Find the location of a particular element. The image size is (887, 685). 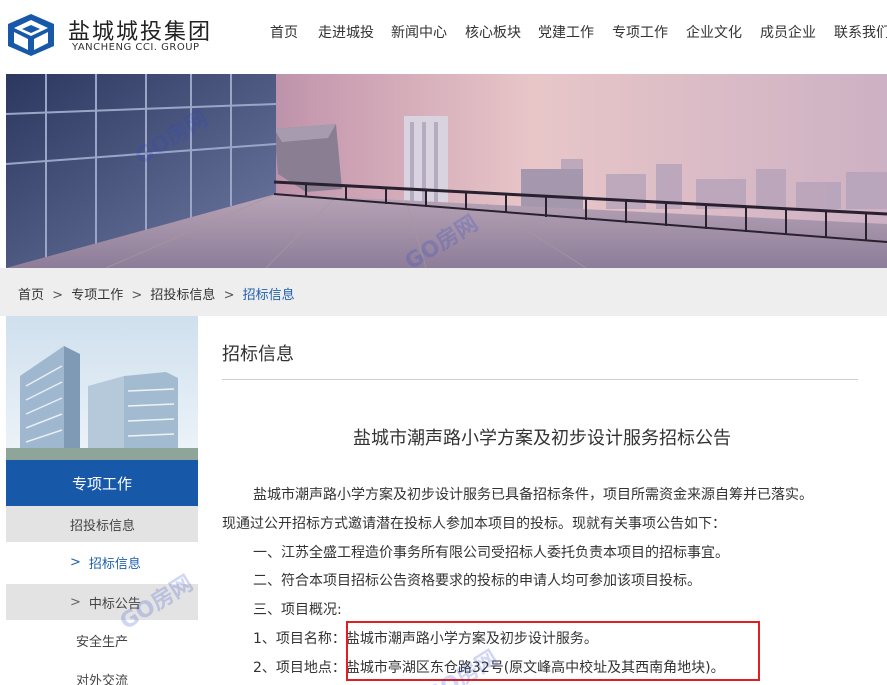

article-paragraph: 盐城市潮声路小学方案及初步设计服务已具备招标条件，项目所需资金来源自筹并已落实。 is located at coordinates (533, 495).